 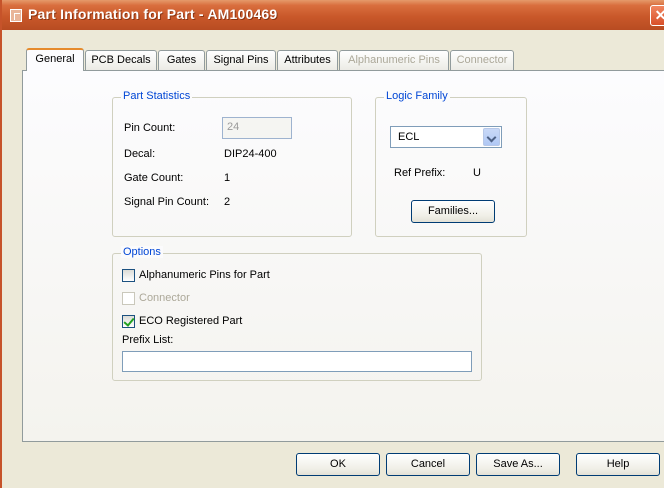 What do you see at coordinates (420, 173) in the screenshot?
I see `ref-prefix-label: Ref Prefix:` at bounding box center [420, 173].